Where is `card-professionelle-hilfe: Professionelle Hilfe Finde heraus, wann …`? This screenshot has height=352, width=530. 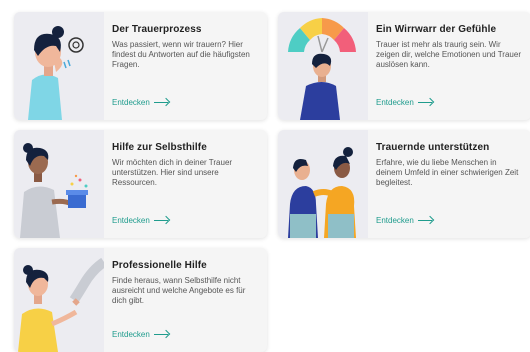
card-professionelle-hilfe: Professionelle Hilfe Finde heraus, wann … is located at coordinates (140, 300).